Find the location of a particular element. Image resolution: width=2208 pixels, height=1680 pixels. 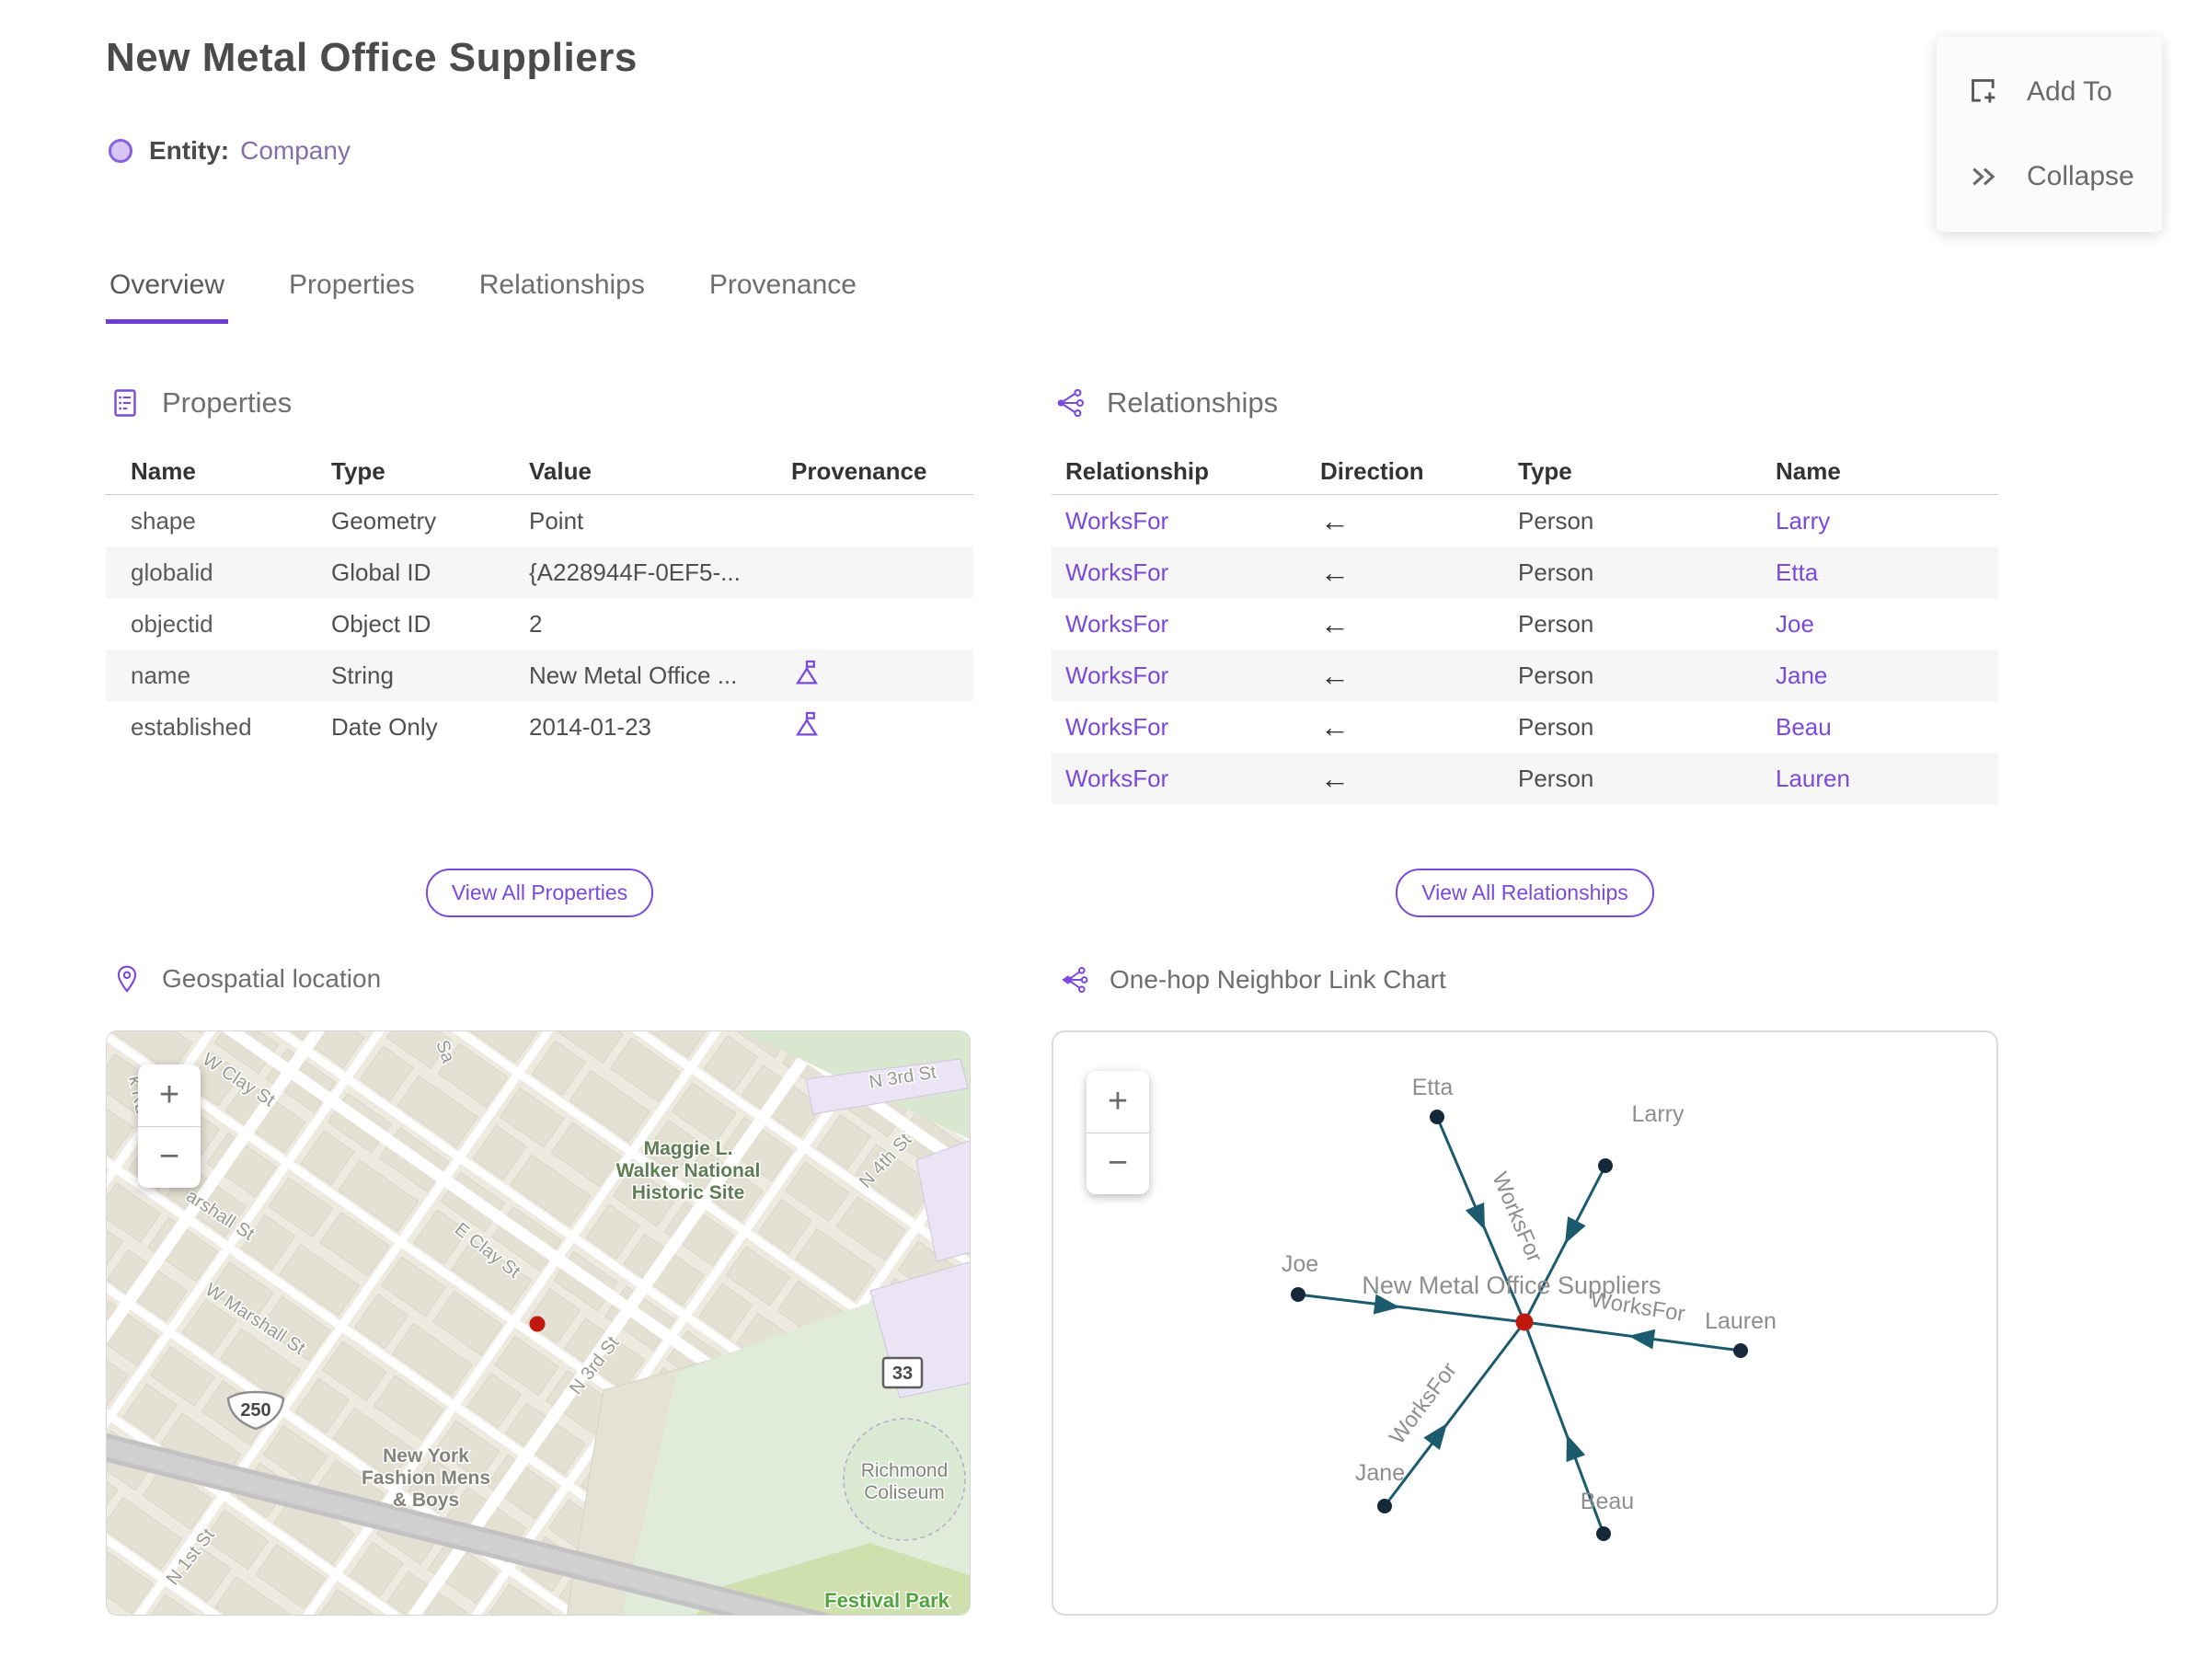

route-shield-33: 33 is located at coordinates (902, 1372).